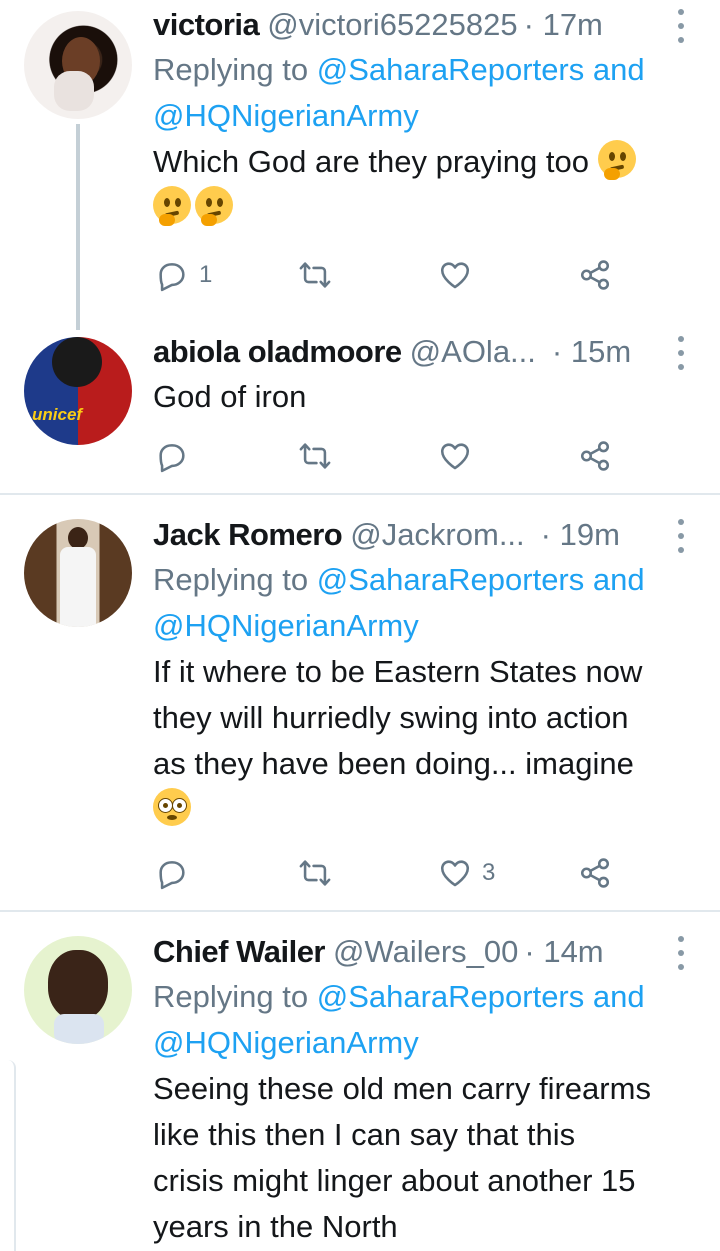 The height and width of the screenshot is (1251, 720). Describe the element at coordinates (563, 25) in the screenshot. I see `timestamp: · 17m` at that location.